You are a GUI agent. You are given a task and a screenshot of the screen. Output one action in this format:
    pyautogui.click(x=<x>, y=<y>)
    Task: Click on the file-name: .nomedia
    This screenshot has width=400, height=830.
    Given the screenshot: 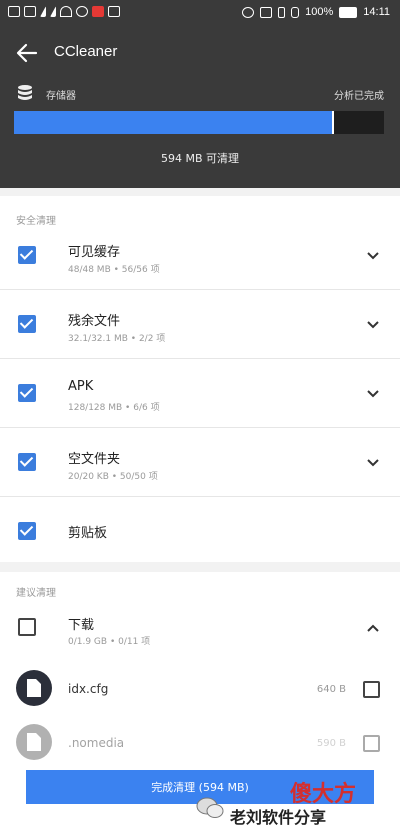 What is the action you would take?
    pyautogui.click(x=96, y=743)
    